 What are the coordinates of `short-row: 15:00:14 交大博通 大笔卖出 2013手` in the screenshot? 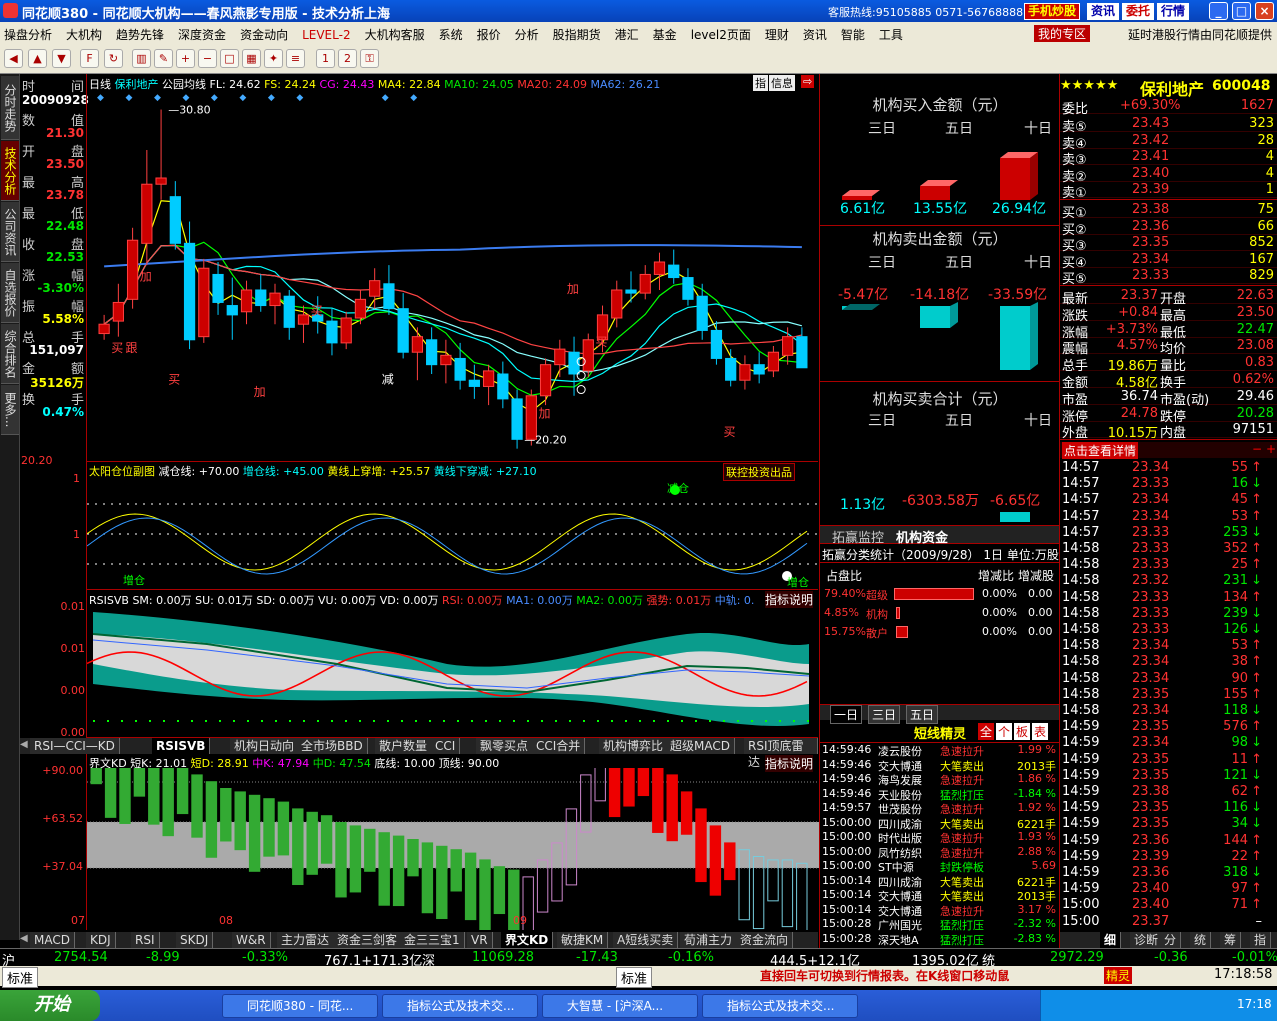 It's located at (940, 895).